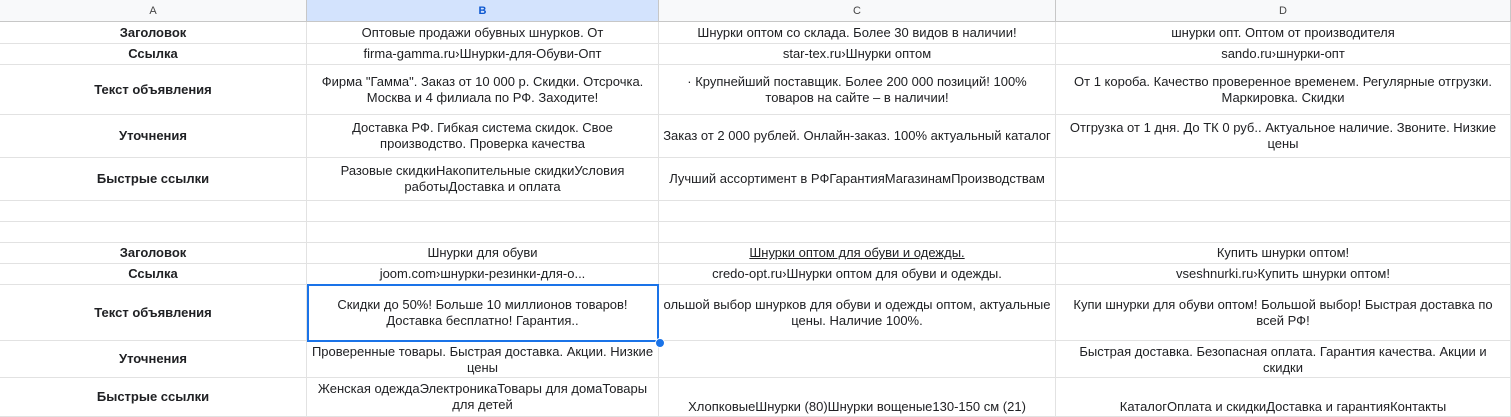 Image resolution: width=1511 pixels, height=417 pixels. Describe the element at coordinates (483, 54) in the screenshot. I see `cell-link: firma-gamma.ru›Шнурки-для-Обуви-Опт` at that location.